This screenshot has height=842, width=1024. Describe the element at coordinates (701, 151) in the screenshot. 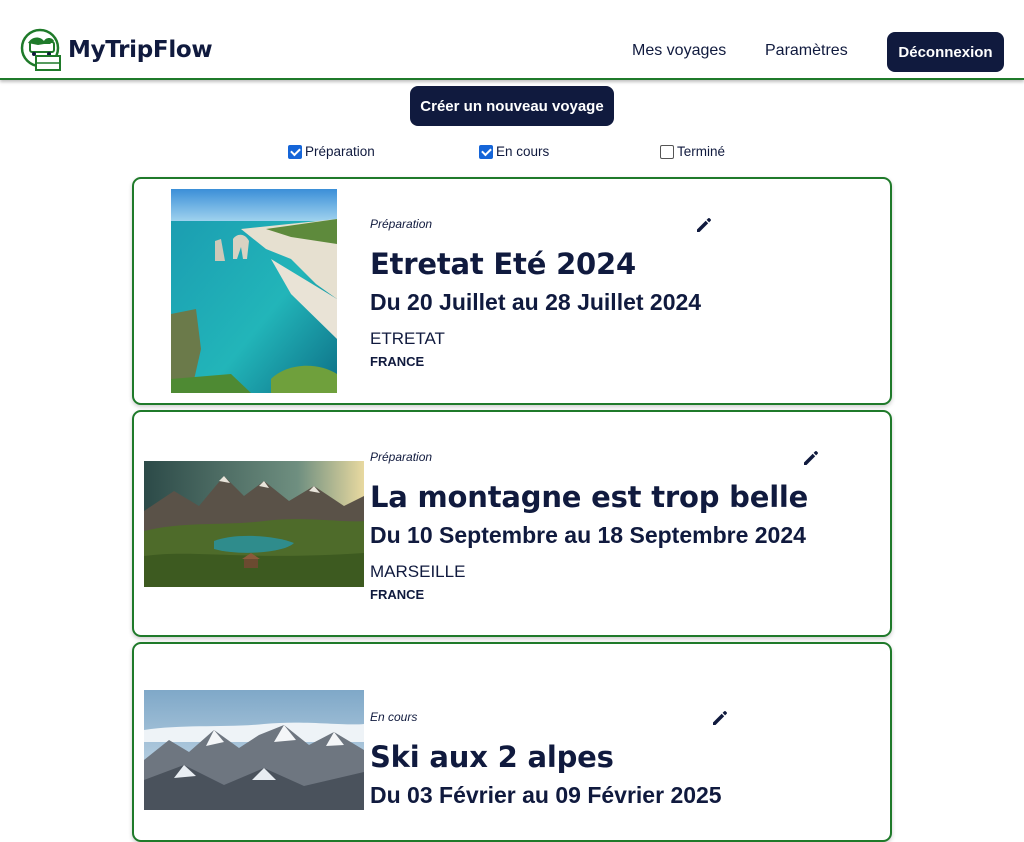

I see `filter-label: Terminé` at that location.